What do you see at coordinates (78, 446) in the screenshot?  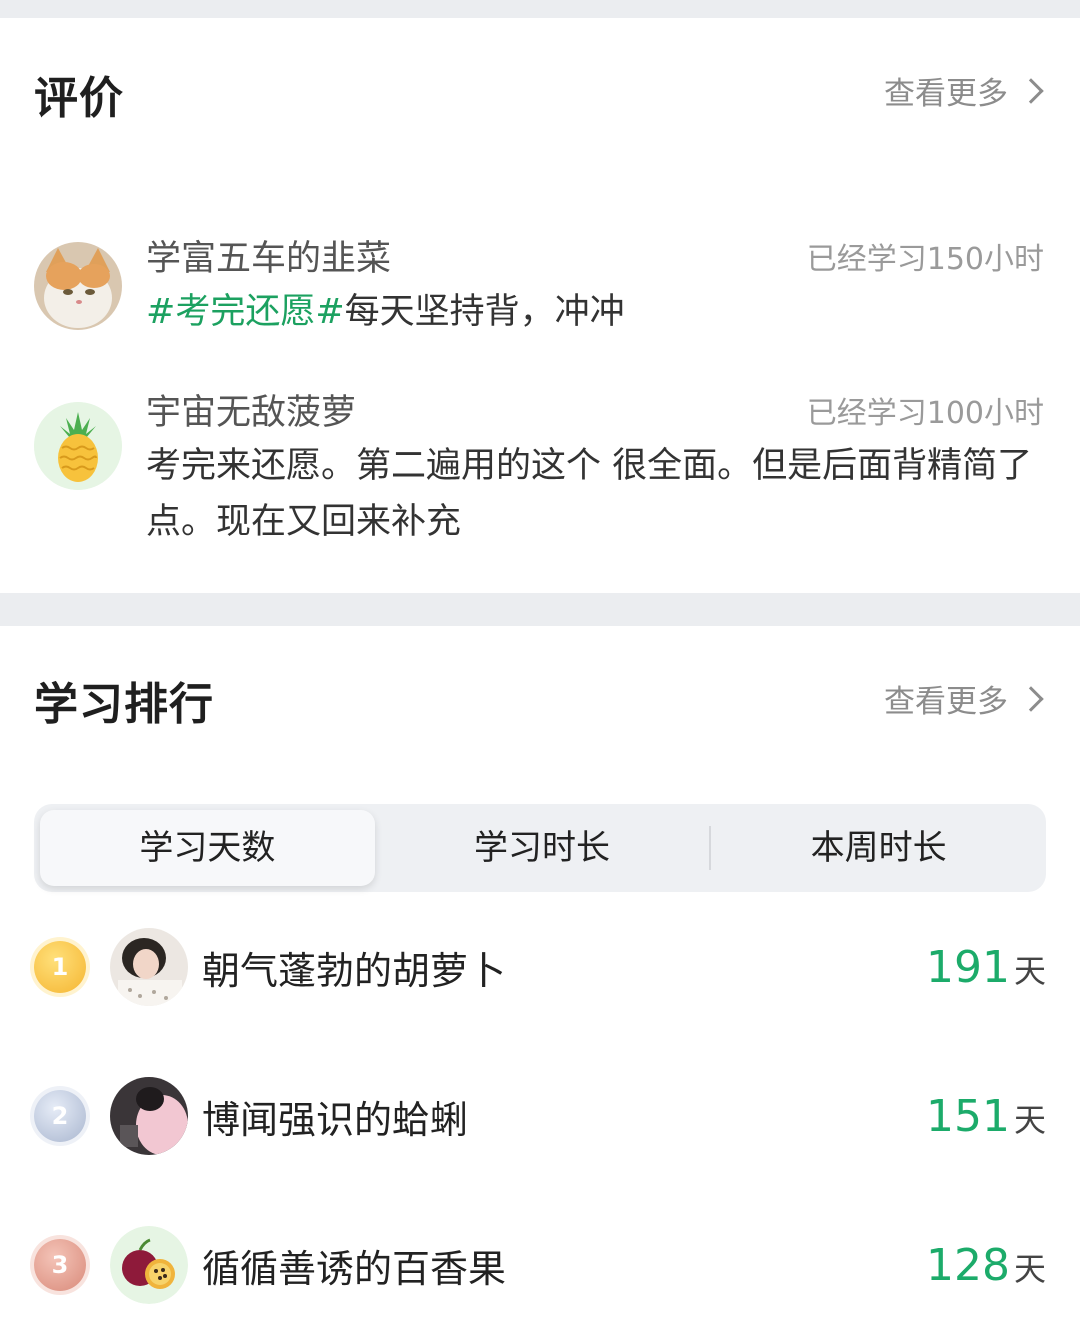 I see `pineapple-avatar-icon` at bounding box center [78, 446].